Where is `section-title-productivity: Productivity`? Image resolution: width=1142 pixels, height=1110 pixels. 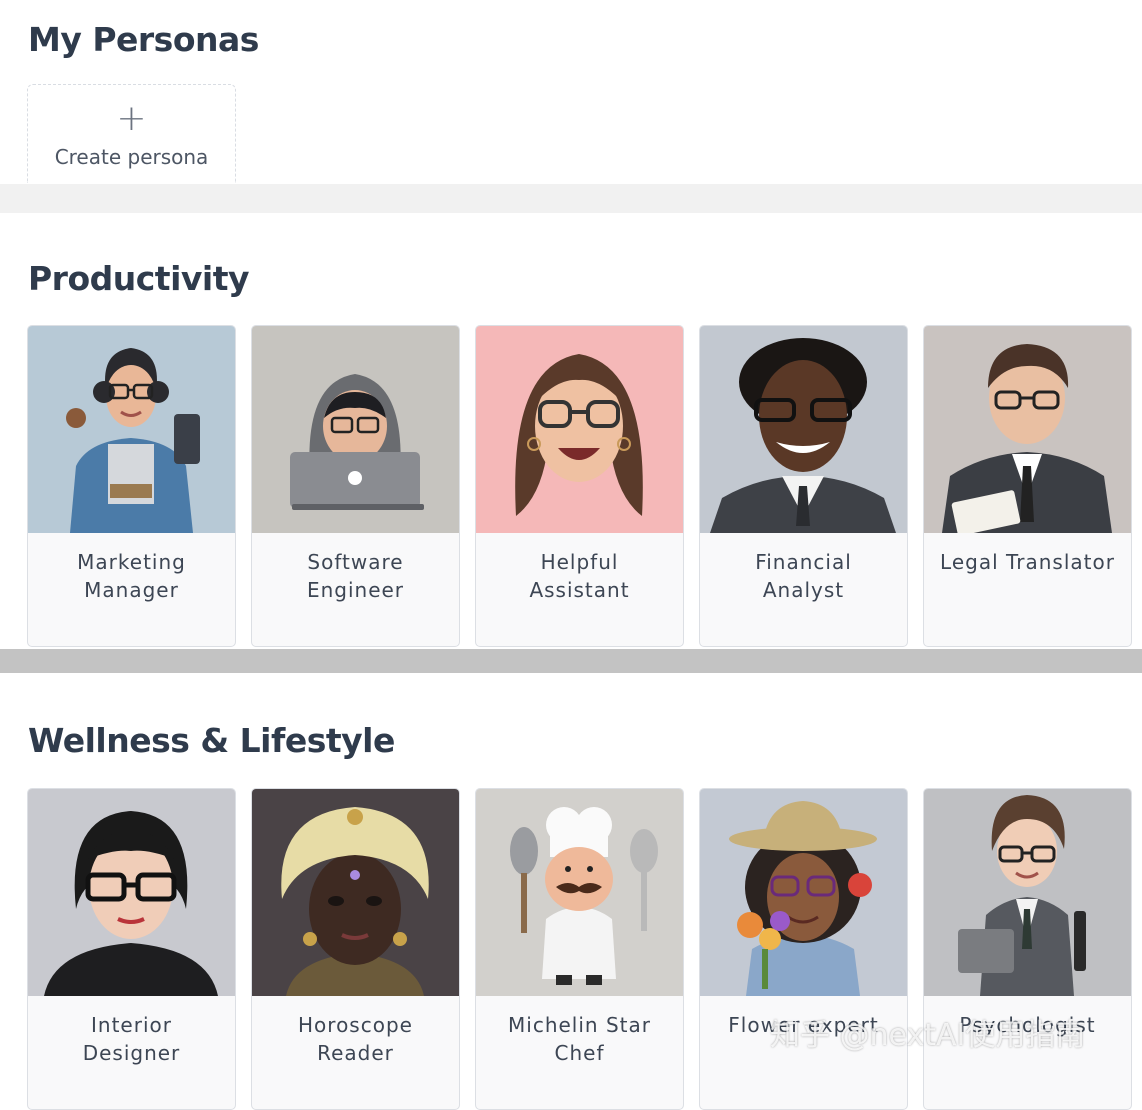 section-title-productivity: Productivity is located at coordinates (139, 278).